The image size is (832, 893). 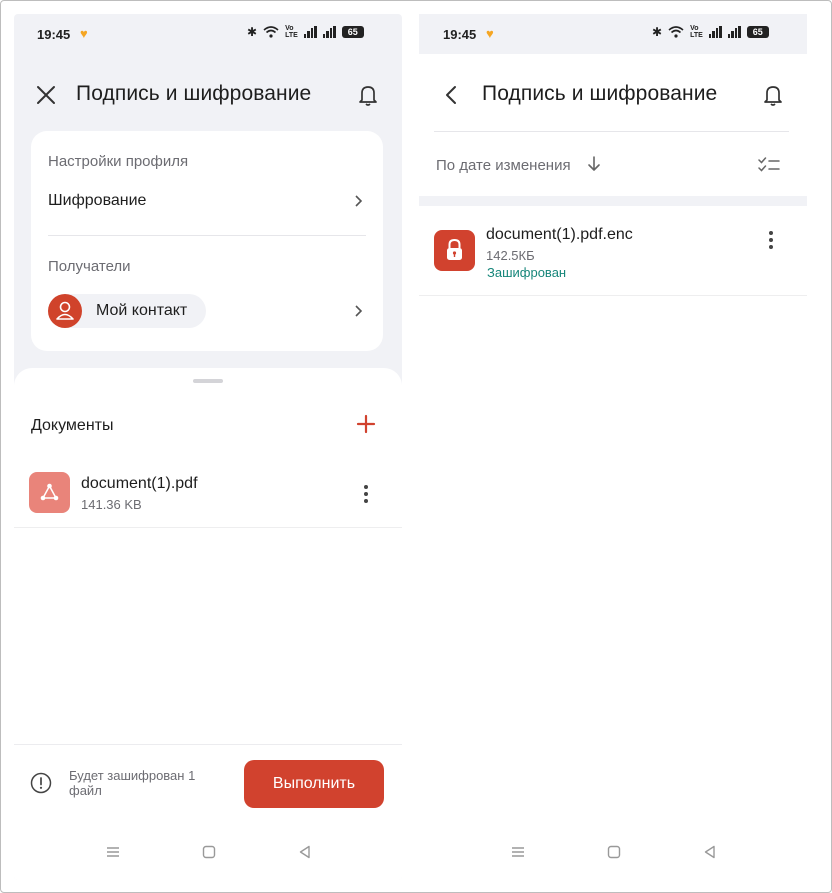 What do you see at coordinates (613, 164) in the screenshot?
I see `sort-bar: По дате изменения` at bounding box center [613, 164].